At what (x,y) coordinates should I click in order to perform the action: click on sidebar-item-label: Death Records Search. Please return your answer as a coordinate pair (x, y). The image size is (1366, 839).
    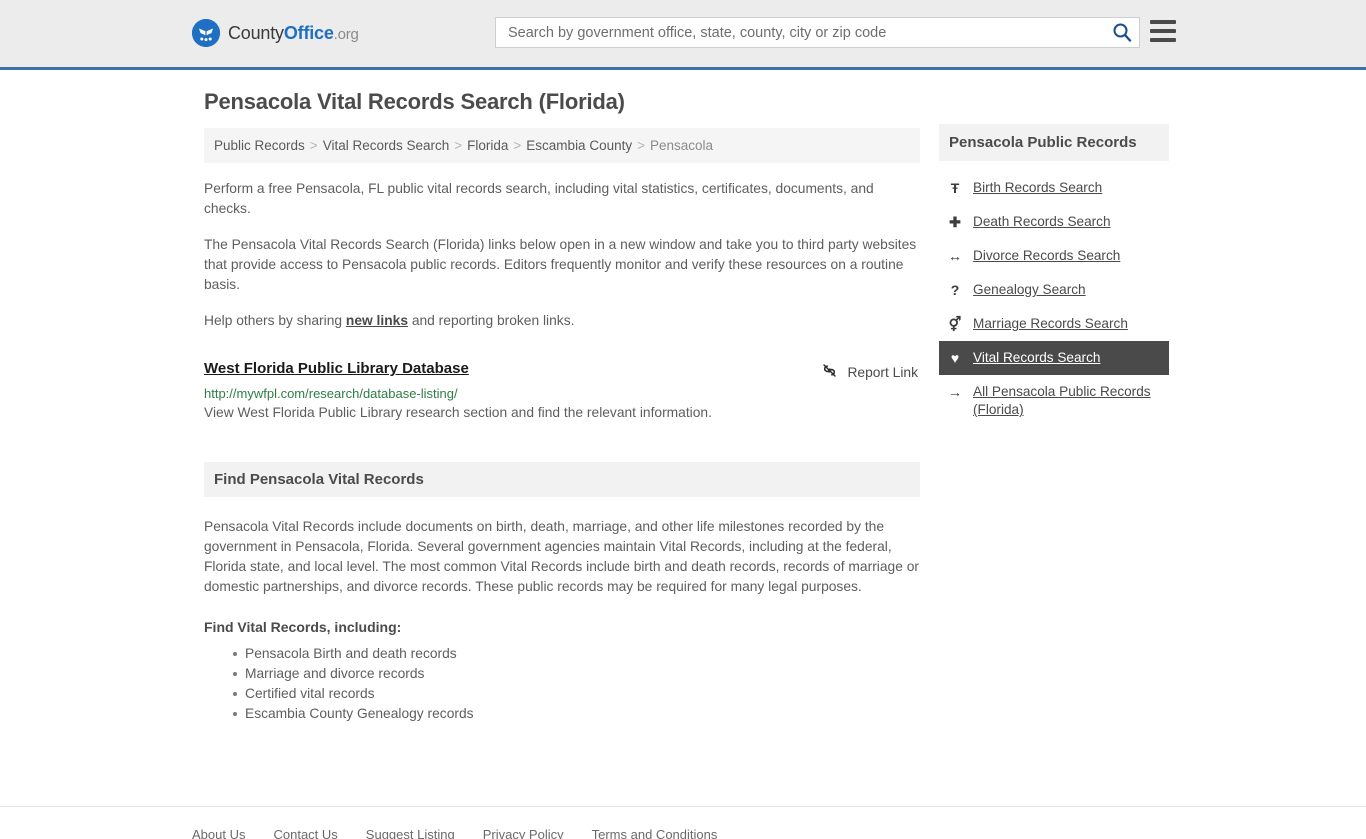
    Looking at the image, I should click on (1042, 221).